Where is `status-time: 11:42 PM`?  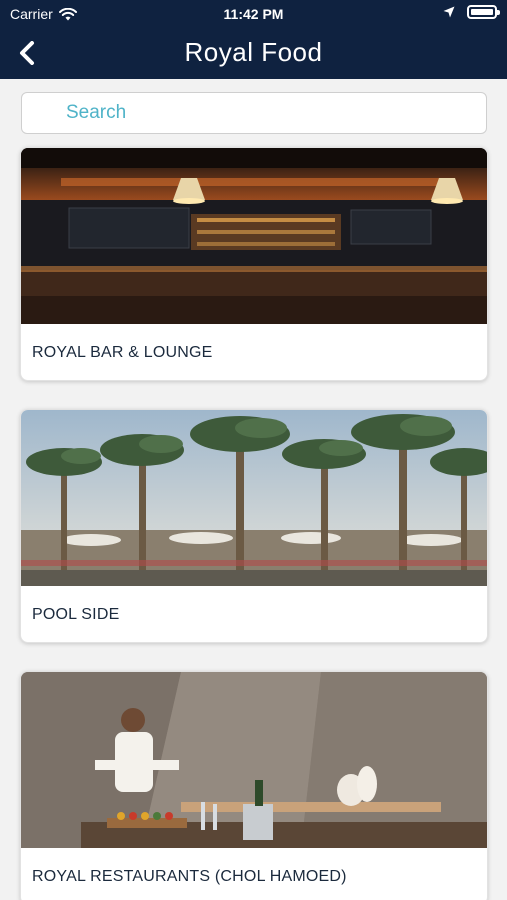 status-time: 11:42 PM is located at coordinates (253, 14).